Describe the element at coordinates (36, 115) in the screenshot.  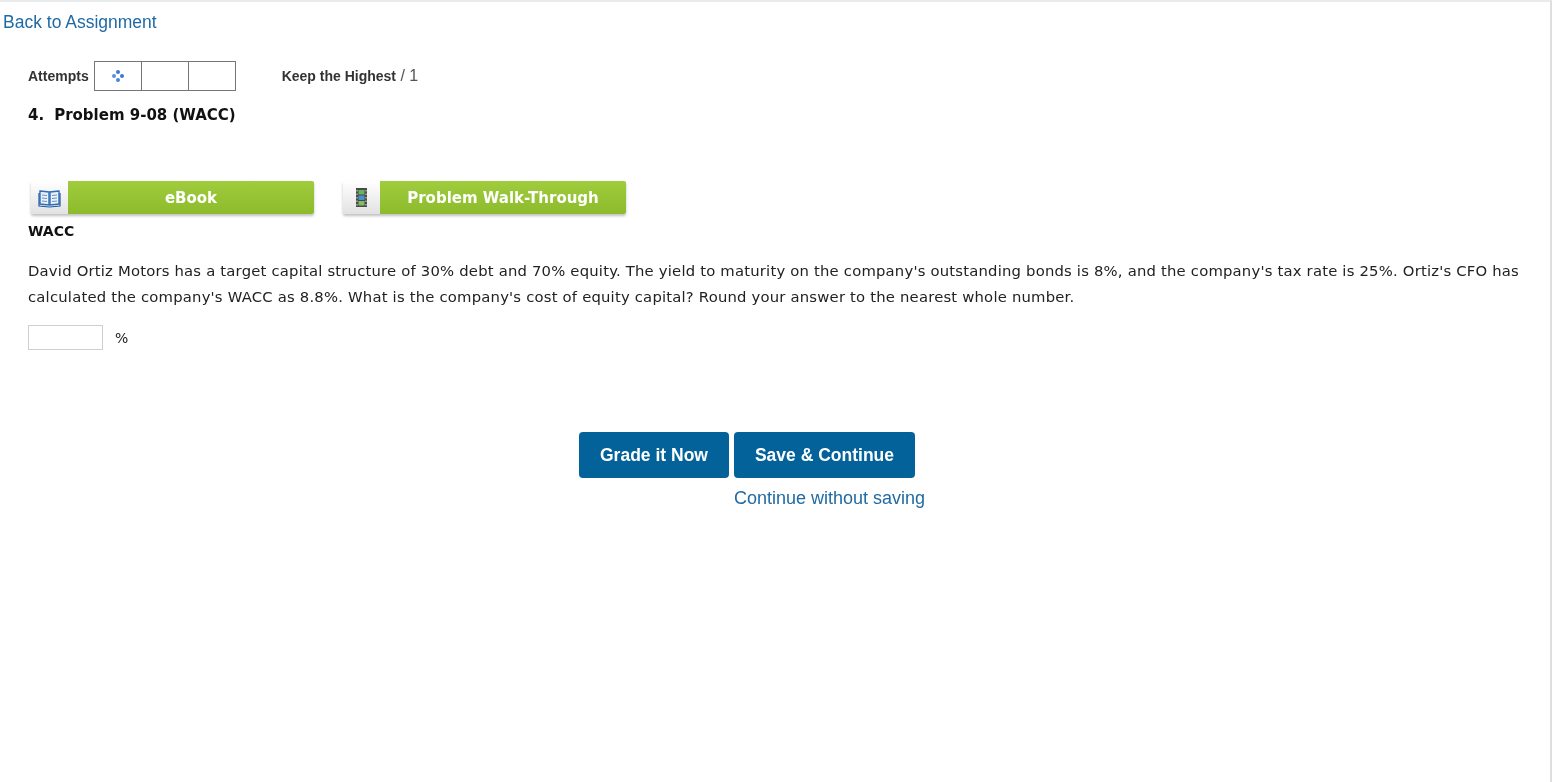
I see `problem-number: 4.` at that location.